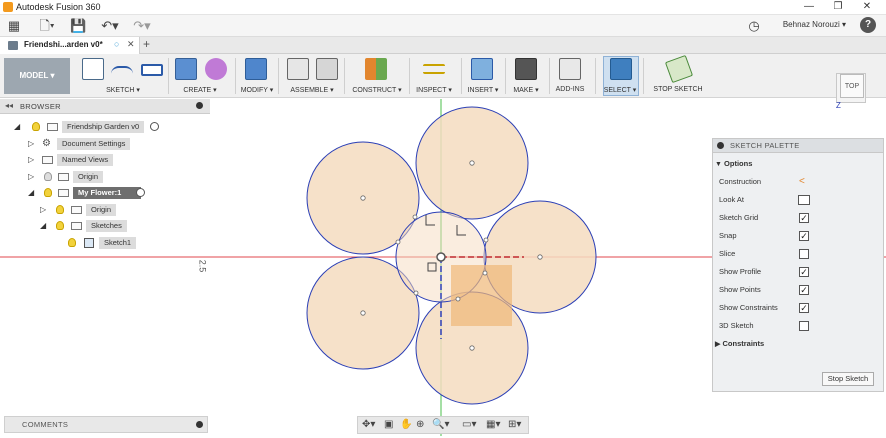  Describe the element at coordinates (199, 424) in the screenshot. I see `comments-options-icon` at that location.